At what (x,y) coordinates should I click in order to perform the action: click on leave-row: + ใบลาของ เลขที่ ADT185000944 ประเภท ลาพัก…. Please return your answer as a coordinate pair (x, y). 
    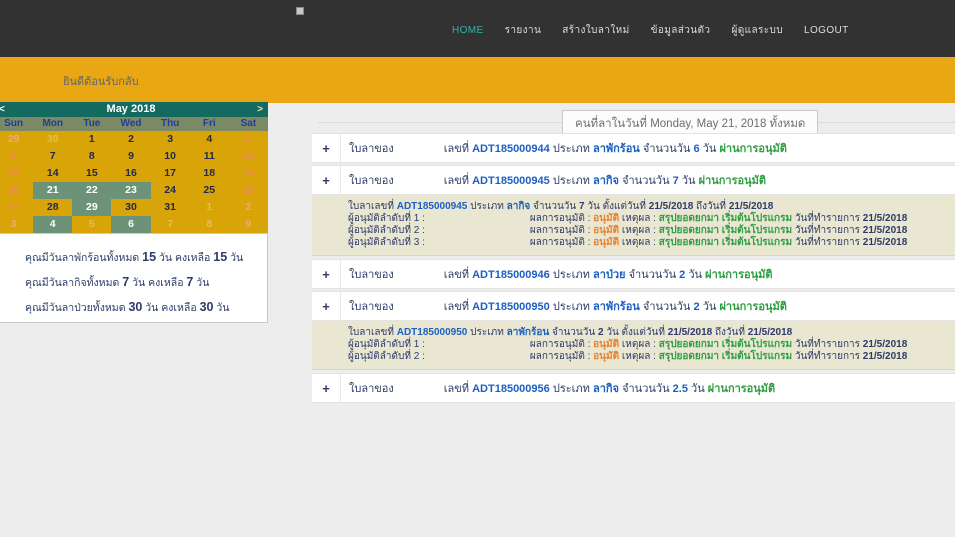
    Looking at the image, I should click on (633, 148).